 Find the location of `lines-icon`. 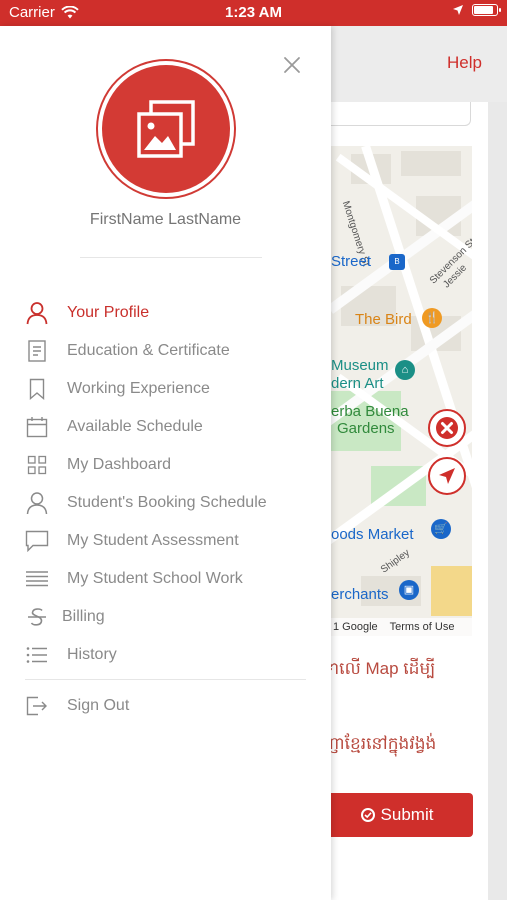

lines-icon is located at coordinates (37, 579).